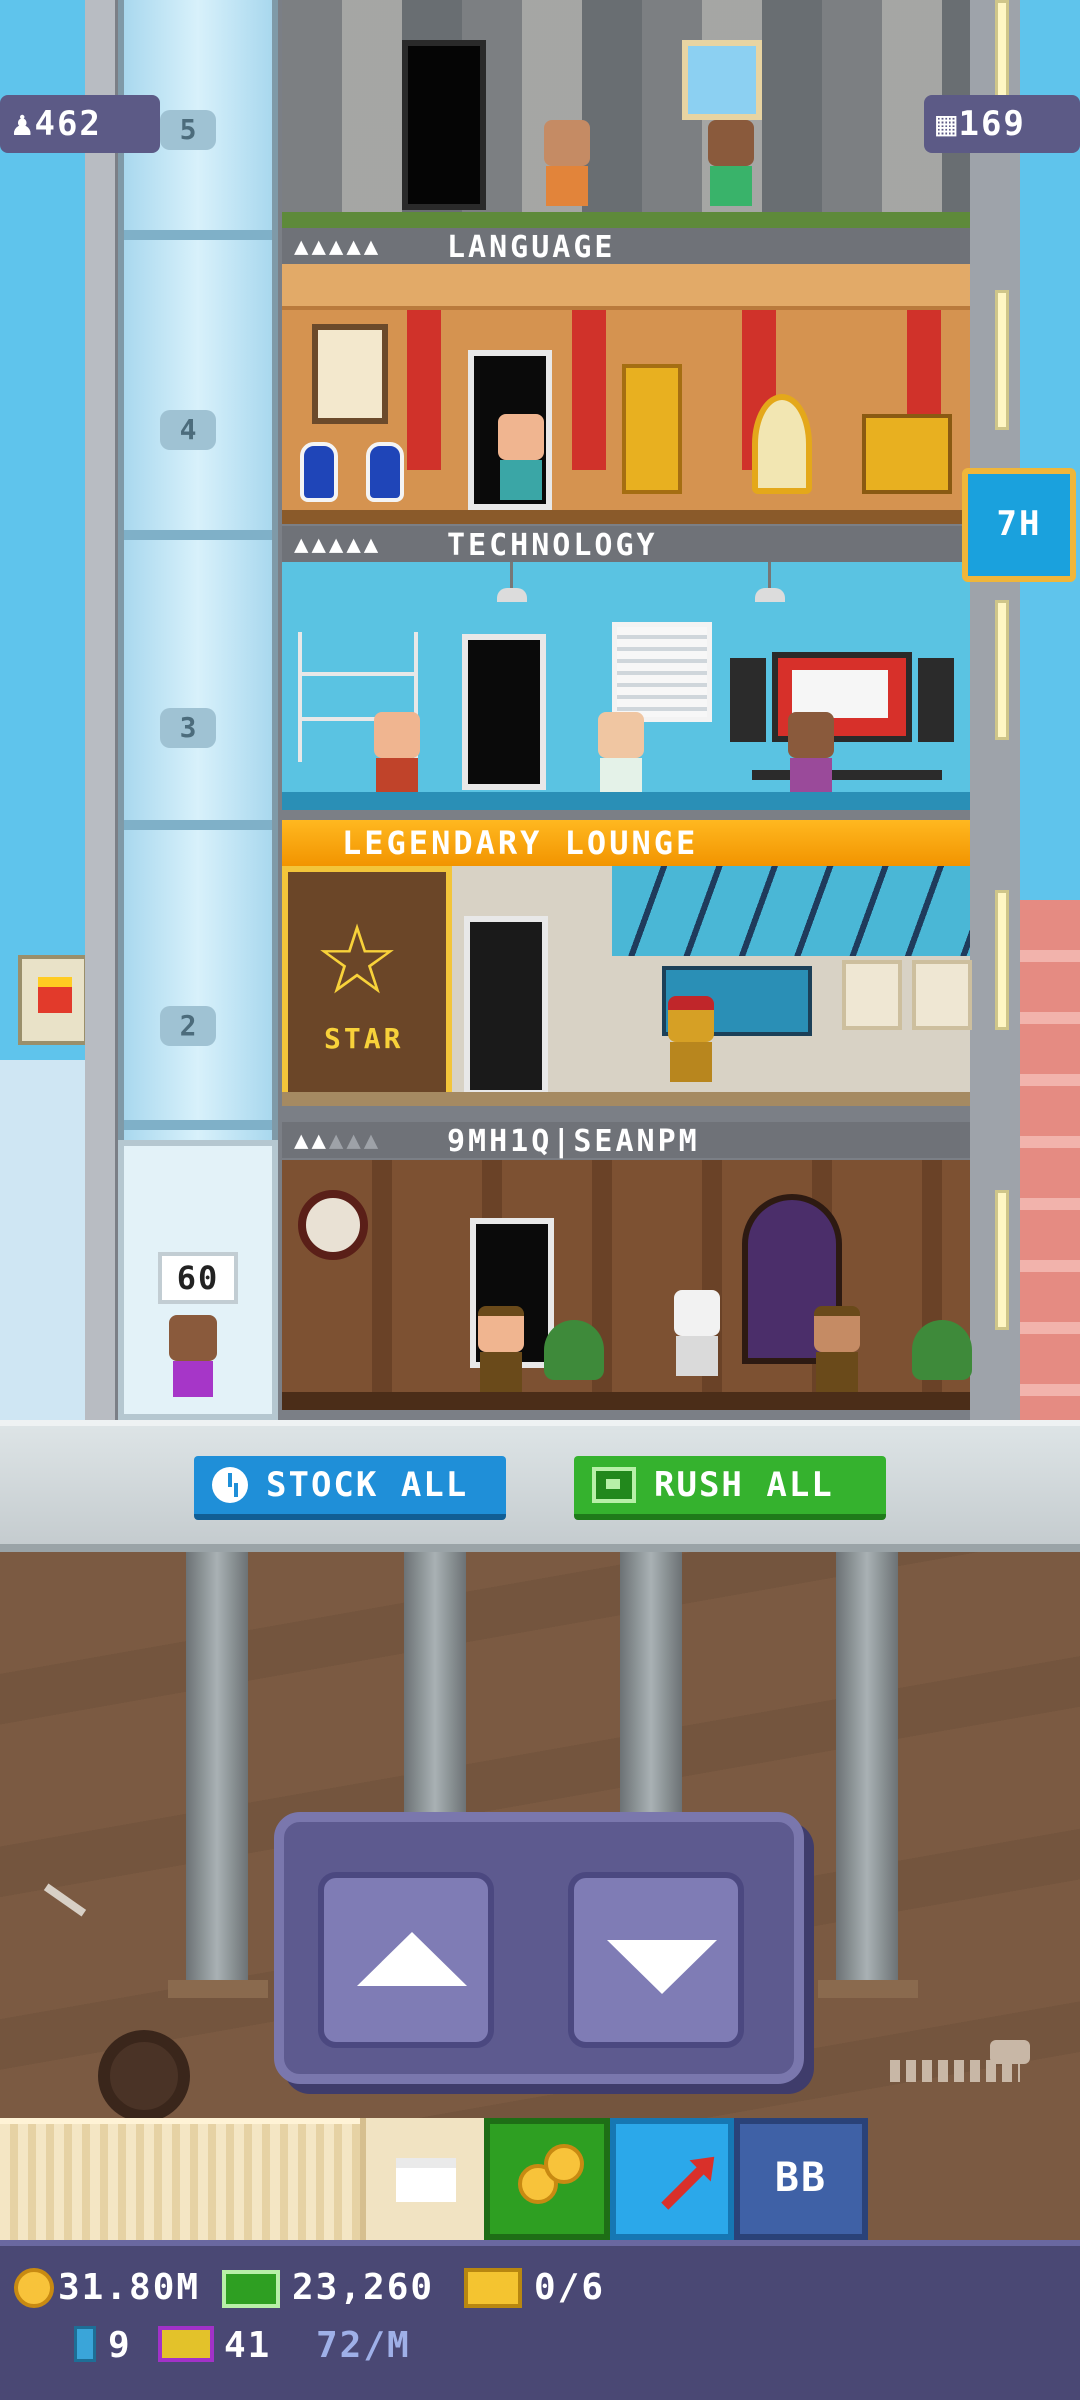 The image size is (1080, 2400). I want to click on bone-icon, so click(64, 1900).